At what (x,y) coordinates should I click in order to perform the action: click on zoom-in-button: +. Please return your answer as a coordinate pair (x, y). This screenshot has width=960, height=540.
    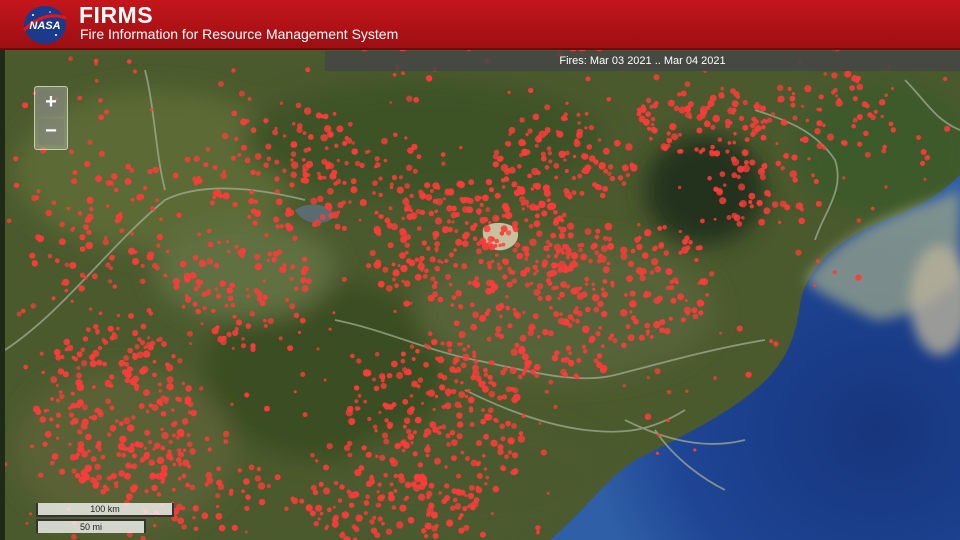
    Looking at the image, I should click on (51, 103).